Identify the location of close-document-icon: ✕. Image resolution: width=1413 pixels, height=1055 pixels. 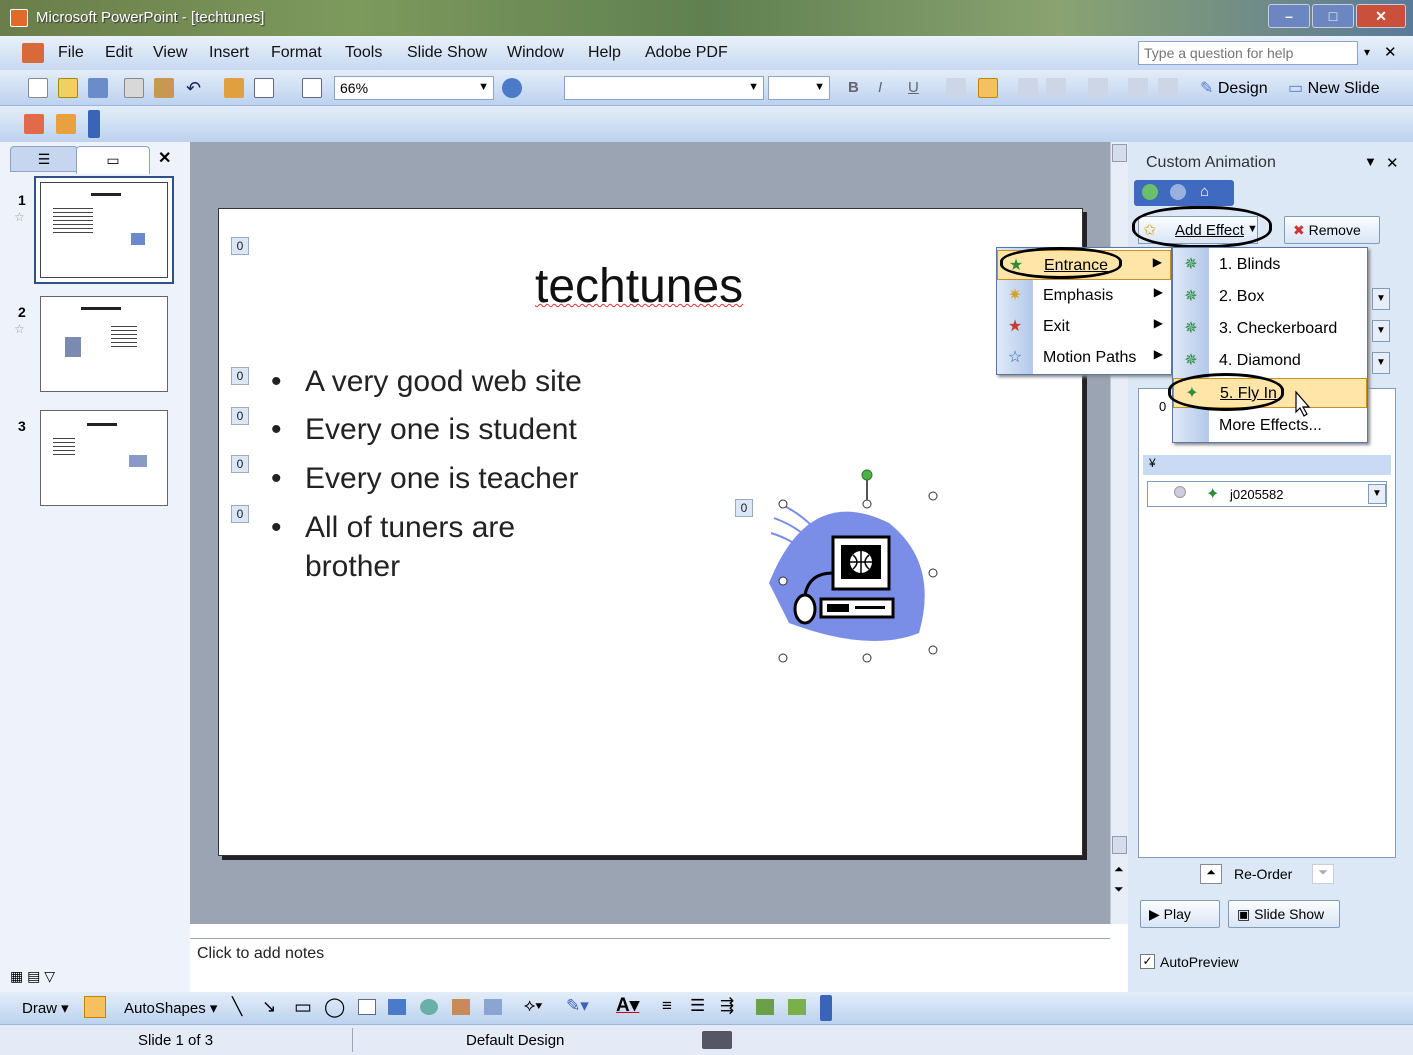
(1390, 52).